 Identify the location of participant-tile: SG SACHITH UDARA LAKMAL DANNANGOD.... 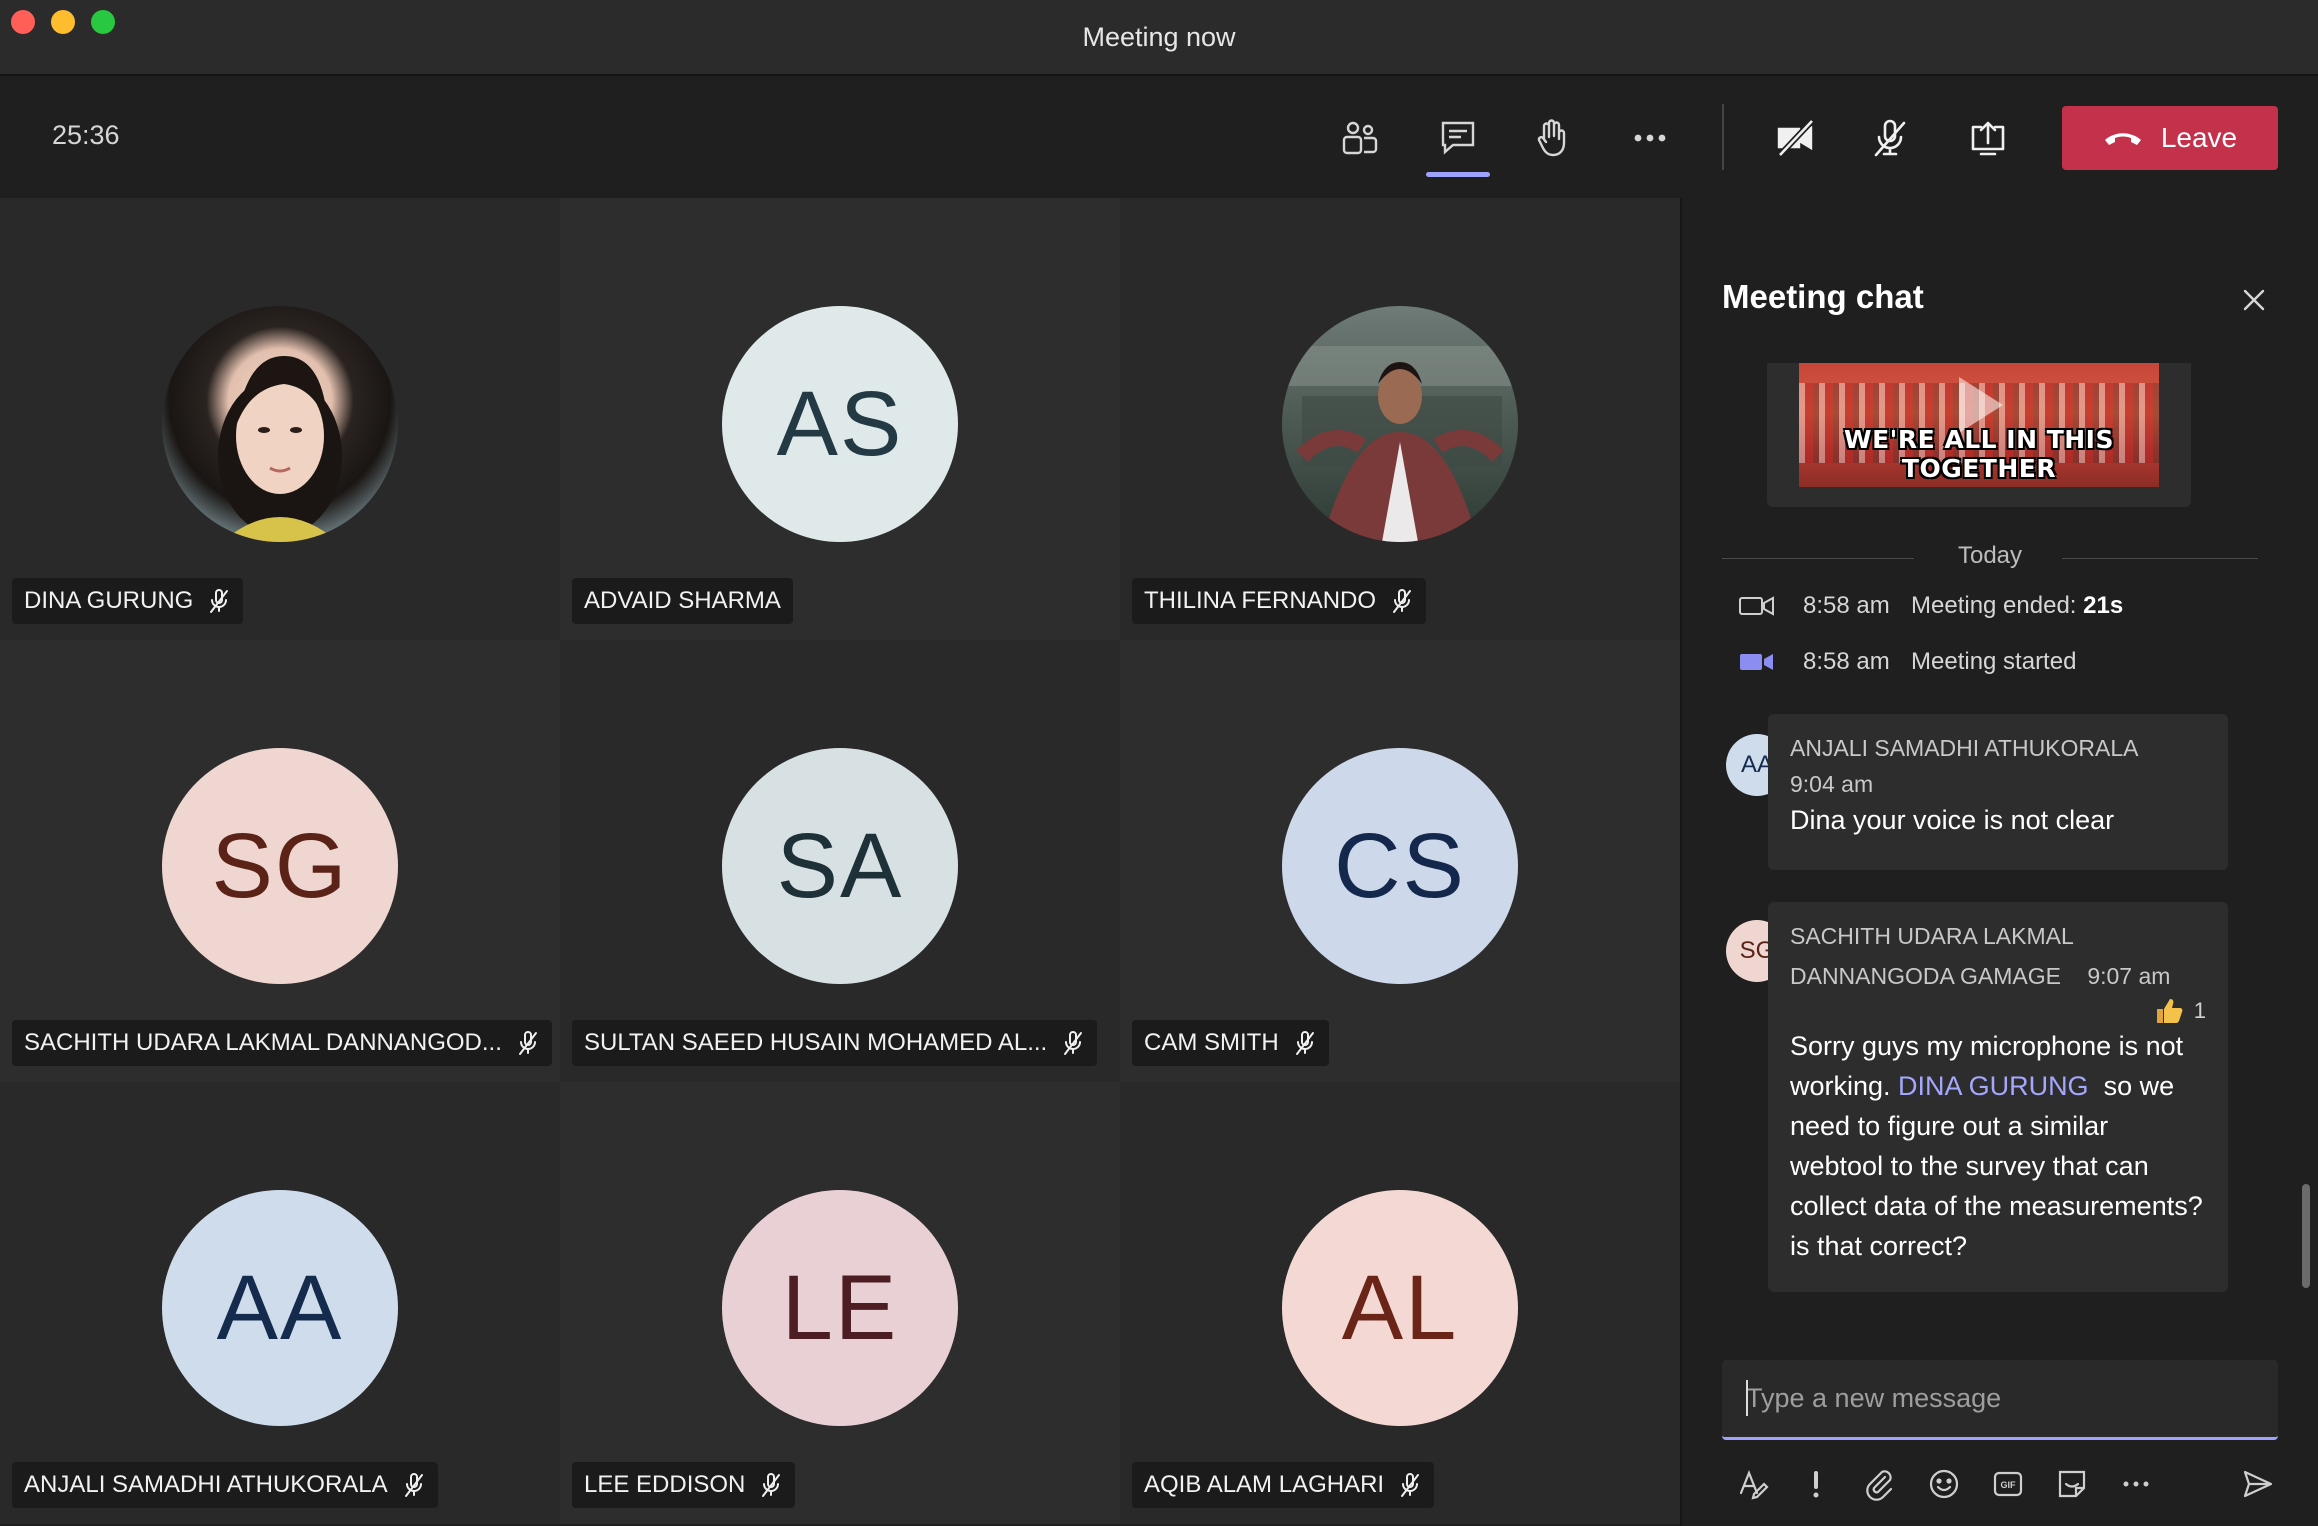
(280, 861).